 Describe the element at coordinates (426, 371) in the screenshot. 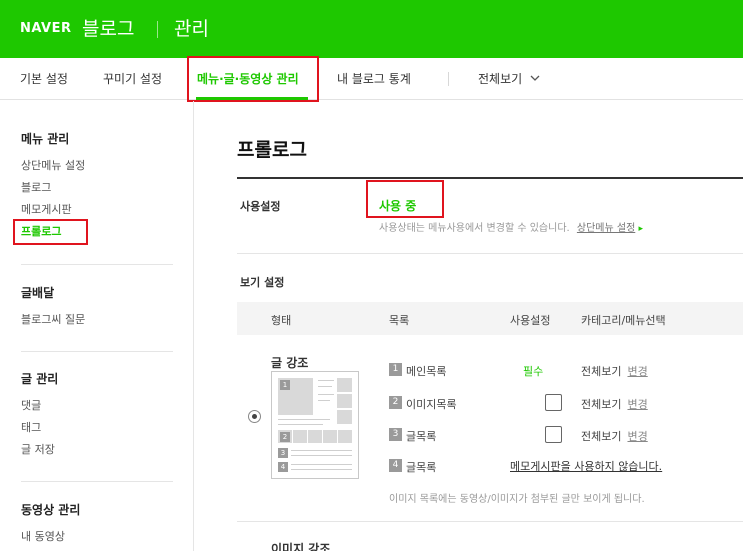

I see `row-label-main-list: 메인목록` at that location.